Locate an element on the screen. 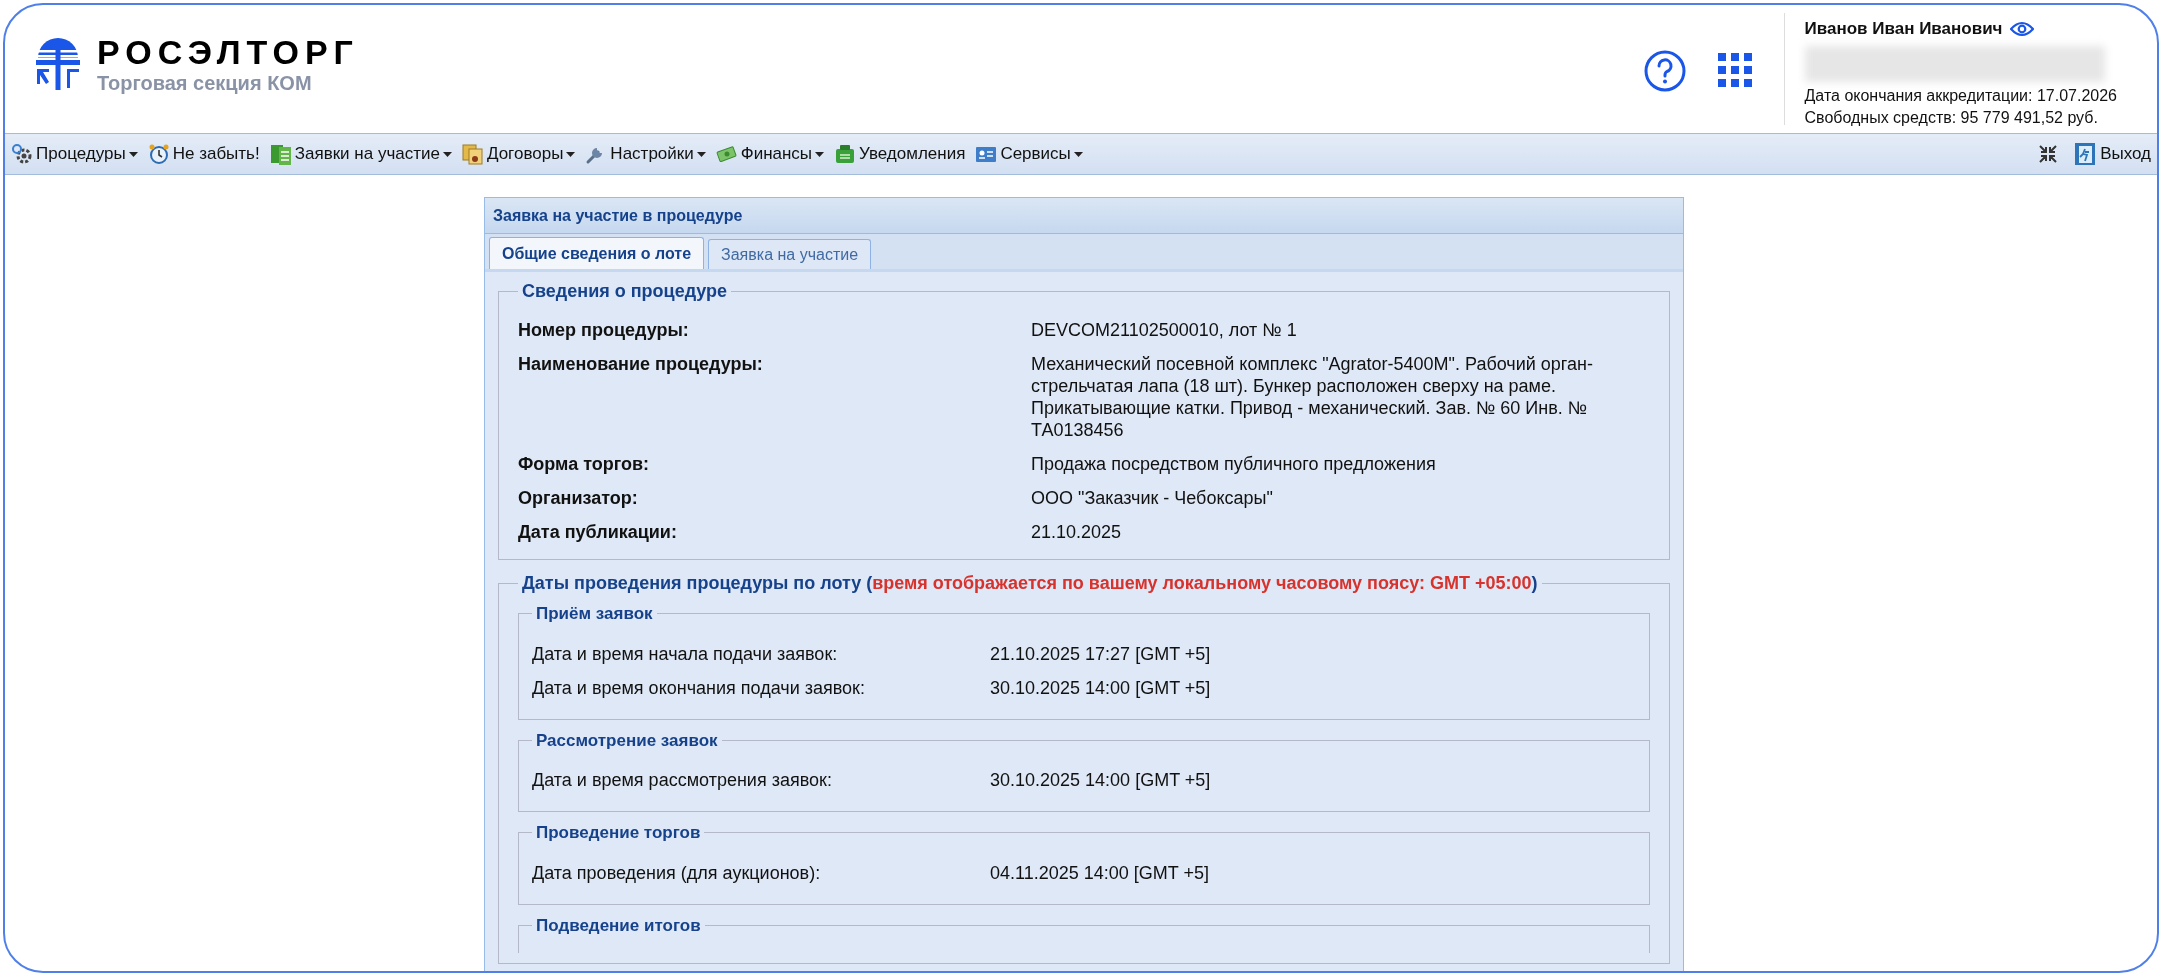  menu-item: Настройки is located at coordinates (645, 154).